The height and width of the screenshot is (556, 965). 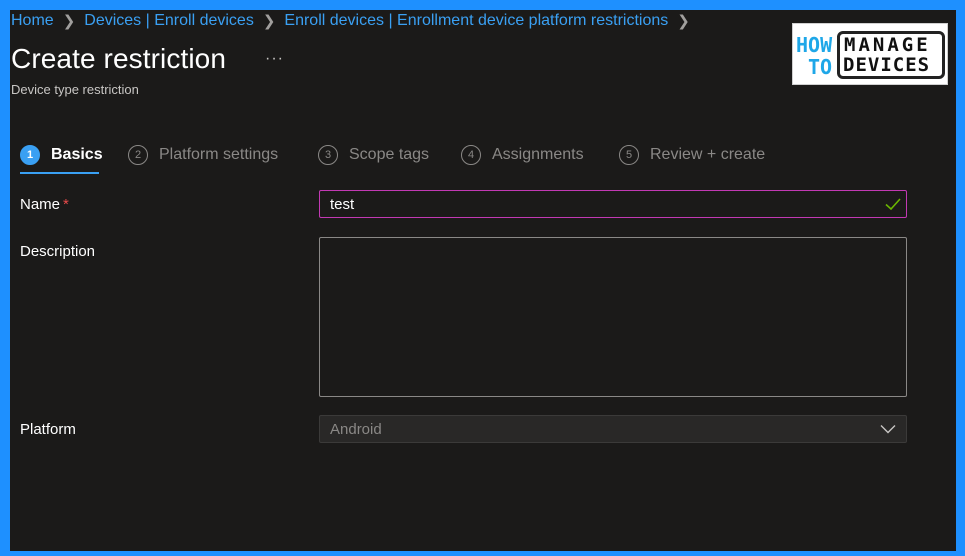 I want to click on name-label: Name *, so click(x=44, y=204).